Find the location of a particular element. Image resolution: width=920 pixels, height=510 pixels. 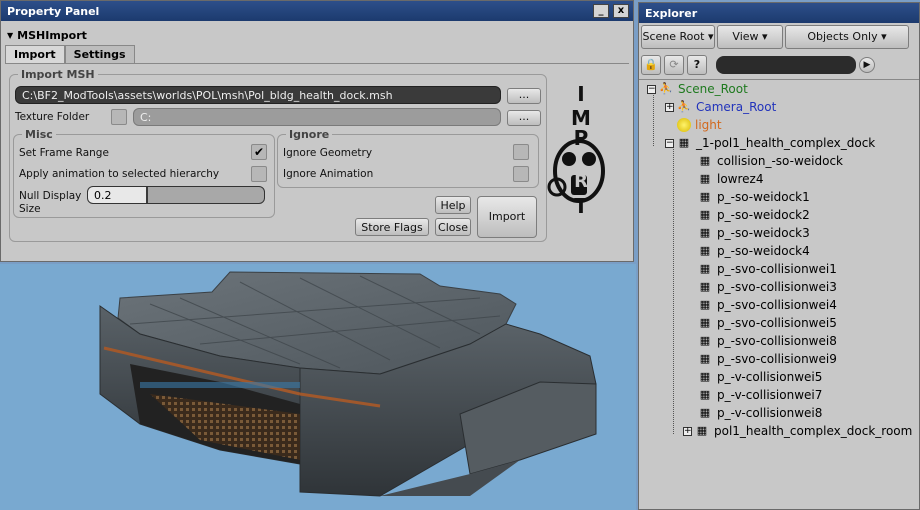

ignore-geometry-label: Ignore Geometry is located at coordinates (328, 153).